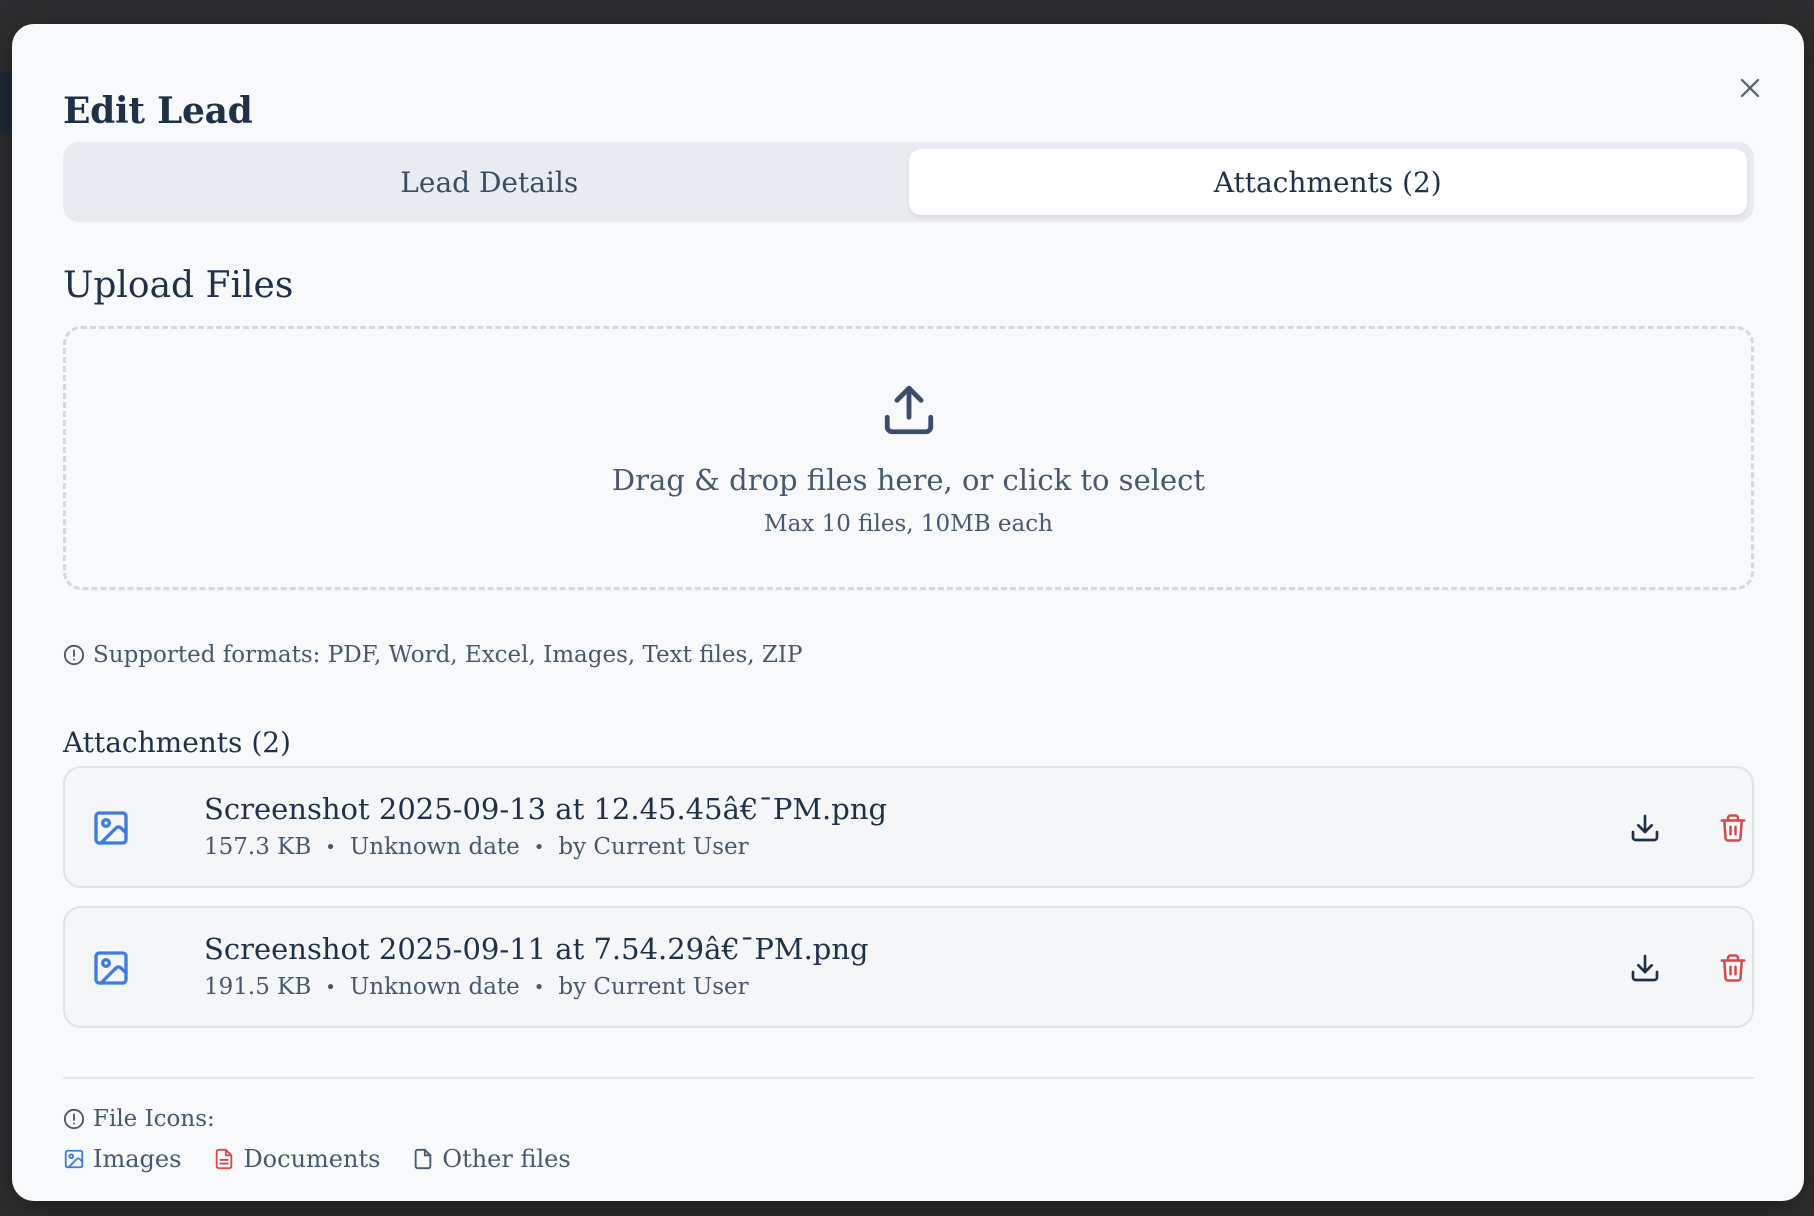 Image resolution: width=1814 pixels, height=1216 pixels. What do you see at coordinates (423, 1159) in the screenshot?
I see `generic-file-icon` at bounding box center [423, 1159].